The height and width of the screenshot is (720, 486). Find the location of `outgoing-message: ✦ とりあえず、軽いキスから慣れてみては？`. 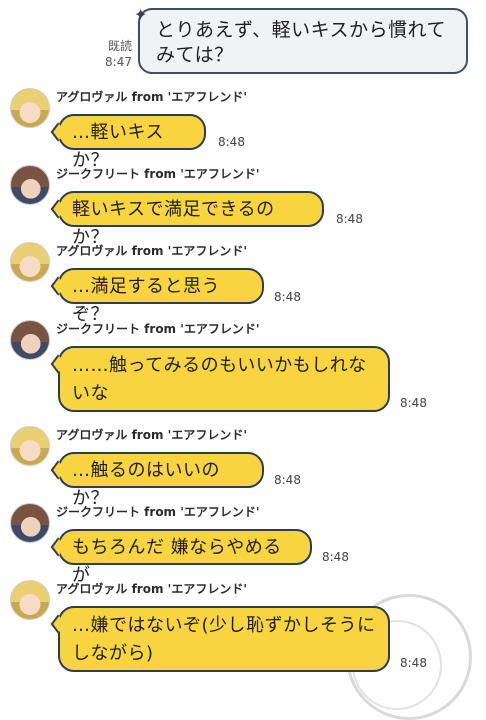

outgoing-message: ✦ とりあえず、軽いキスから慣れてみては？ is located at coordinates (301, 39).